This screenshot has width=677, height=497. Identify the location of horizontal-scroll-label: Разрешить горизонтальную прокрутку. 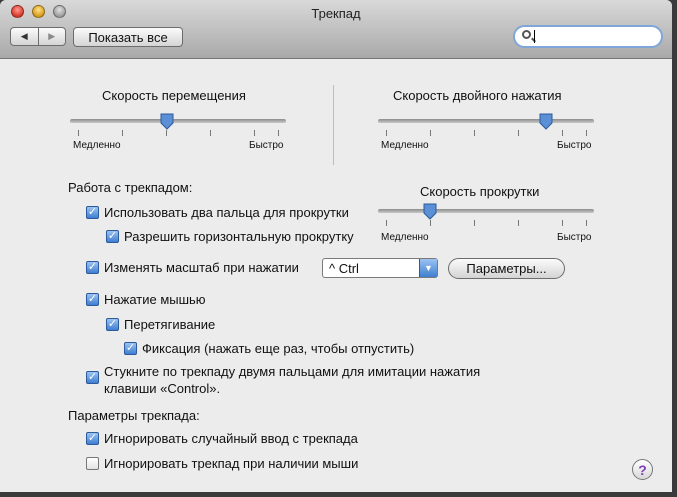
(239, 236).